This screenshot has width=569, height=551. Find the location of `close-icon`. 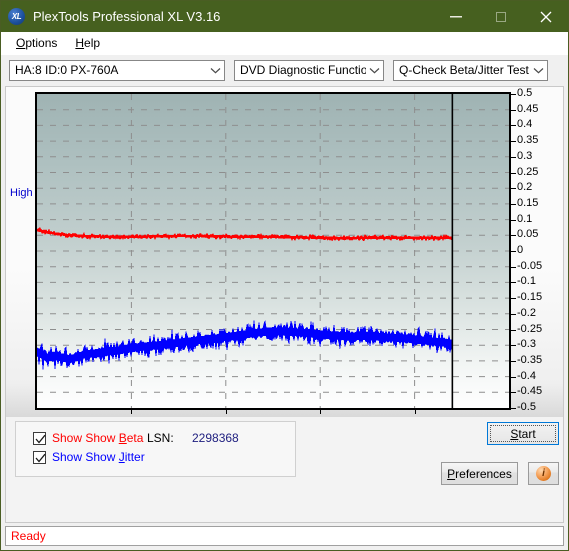

close-icon is located at coordinates (545, 16).